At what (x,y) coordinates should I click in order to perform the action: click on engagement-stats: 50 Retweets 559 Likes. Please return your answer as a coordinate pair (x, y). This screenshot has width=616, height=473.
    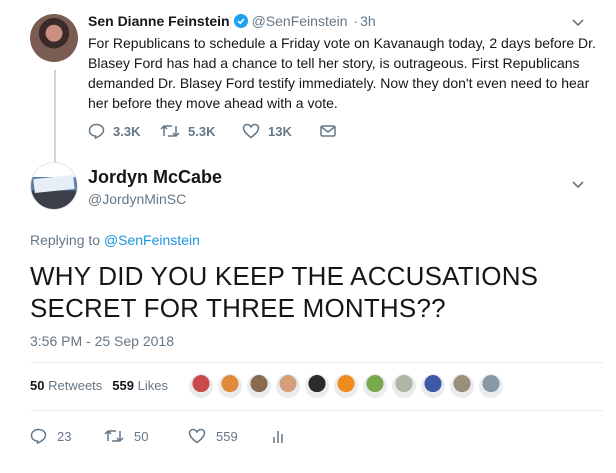
    Looking at the image, I should click on (99, 386).